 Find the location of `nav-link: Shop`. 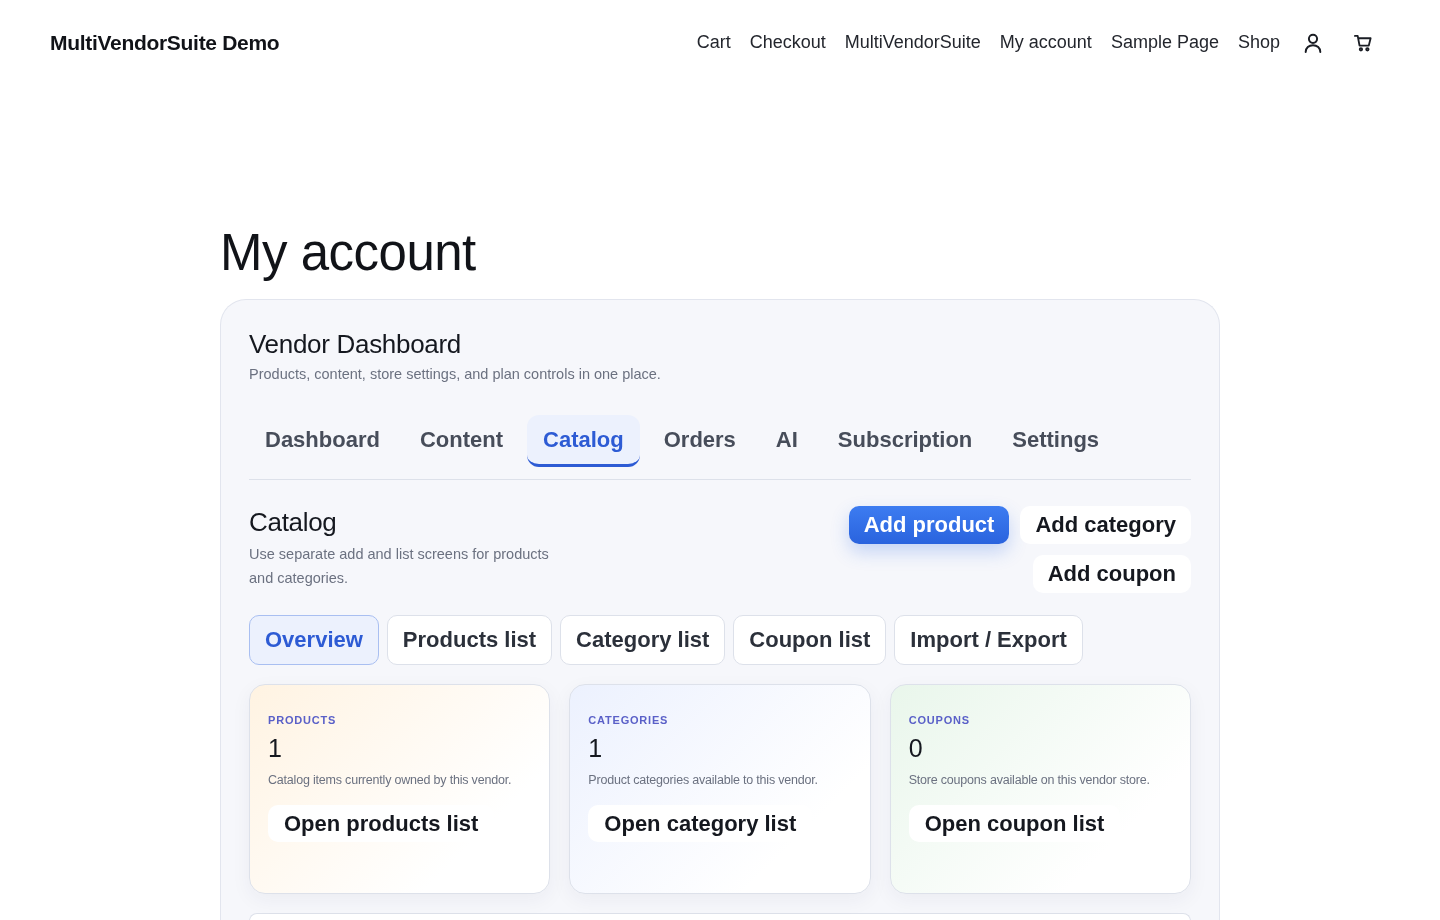

nav-link: Shop is located at coordinates (1258, 42).